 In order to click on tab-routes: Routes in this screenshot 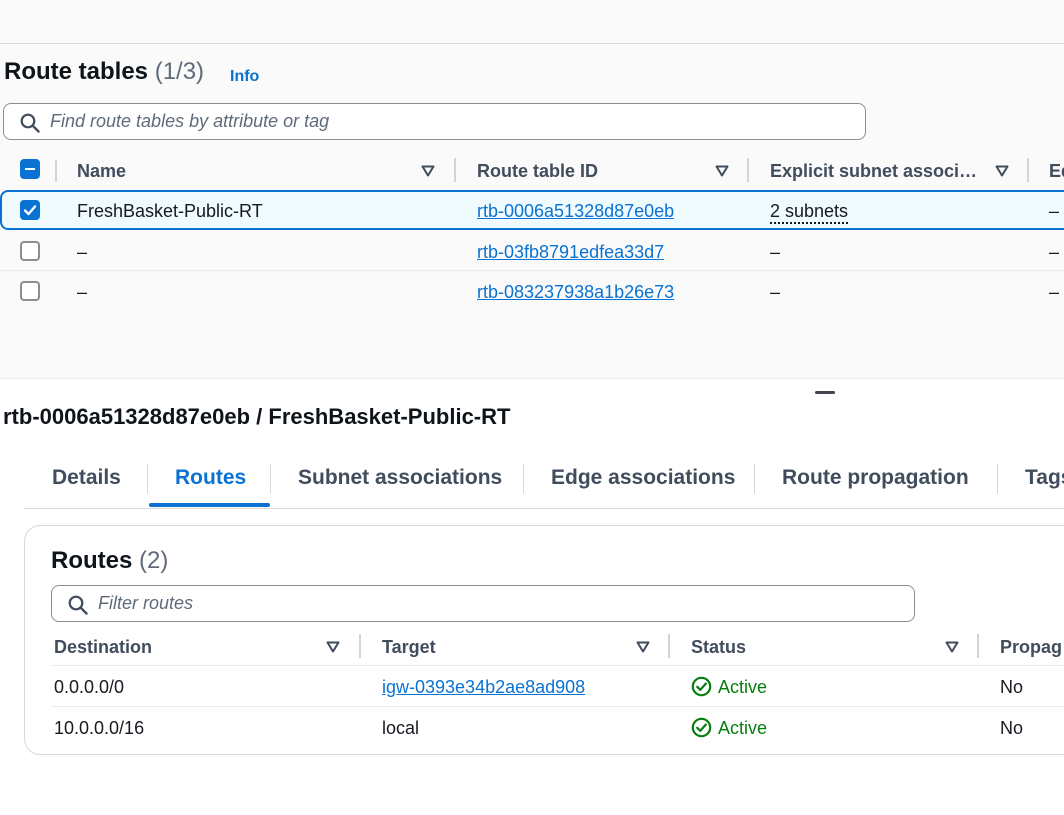, I will do `click(210, 478)`.